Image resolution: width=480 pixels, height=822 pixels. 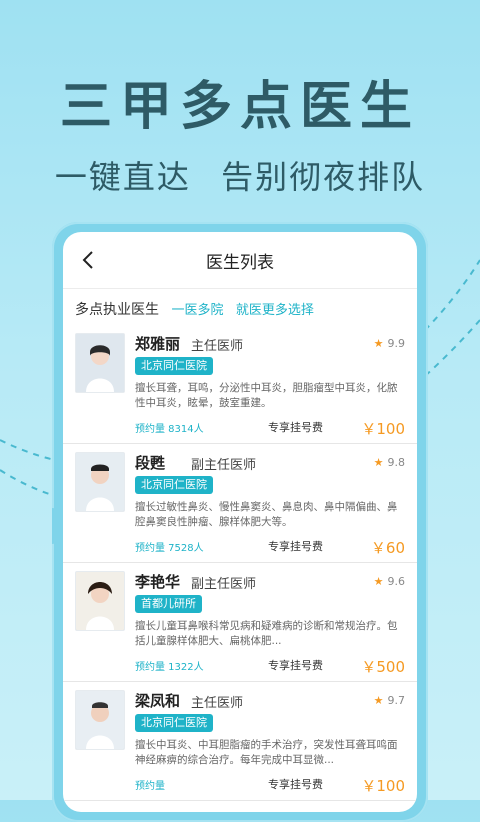 What do you see at coordinates (169, 429) in the screenshot?
I see `appointment-count: 预约量 8314人` at bounding box center [169, 429].